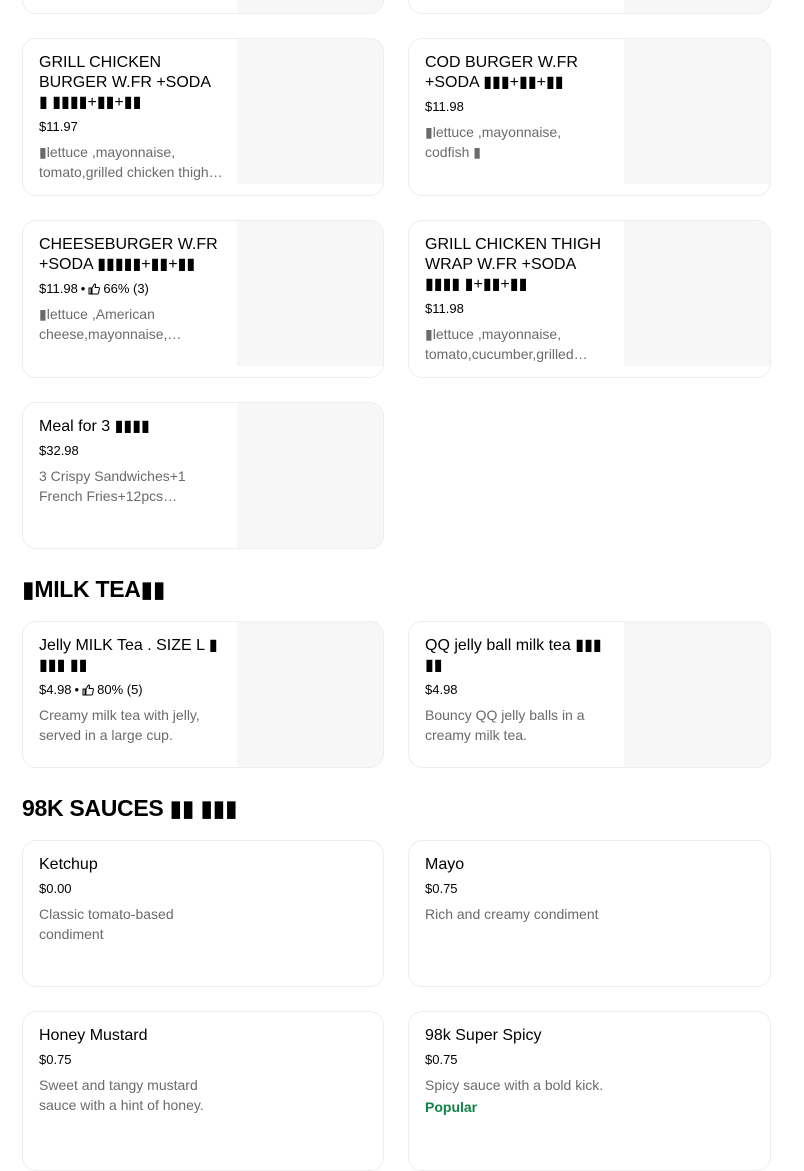  Describe the element at coordinates (106, 924) in the screenshot. I see `menu-item-description: Classic tomato-based condiment` at that location.